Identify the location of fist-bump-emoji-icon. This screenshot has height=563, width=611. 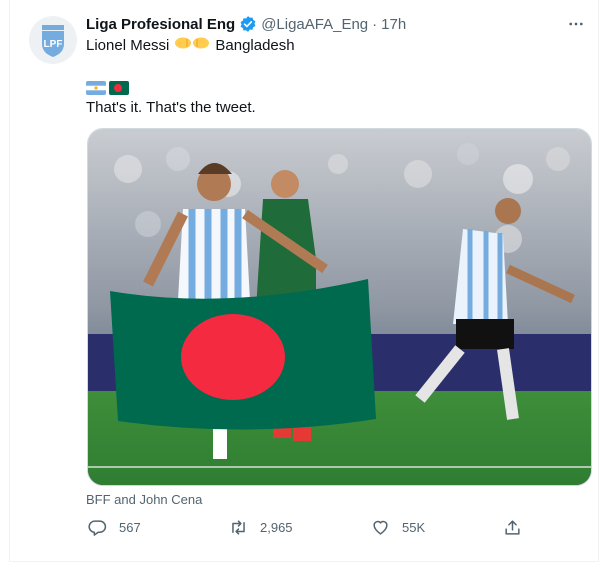
(192, 46).